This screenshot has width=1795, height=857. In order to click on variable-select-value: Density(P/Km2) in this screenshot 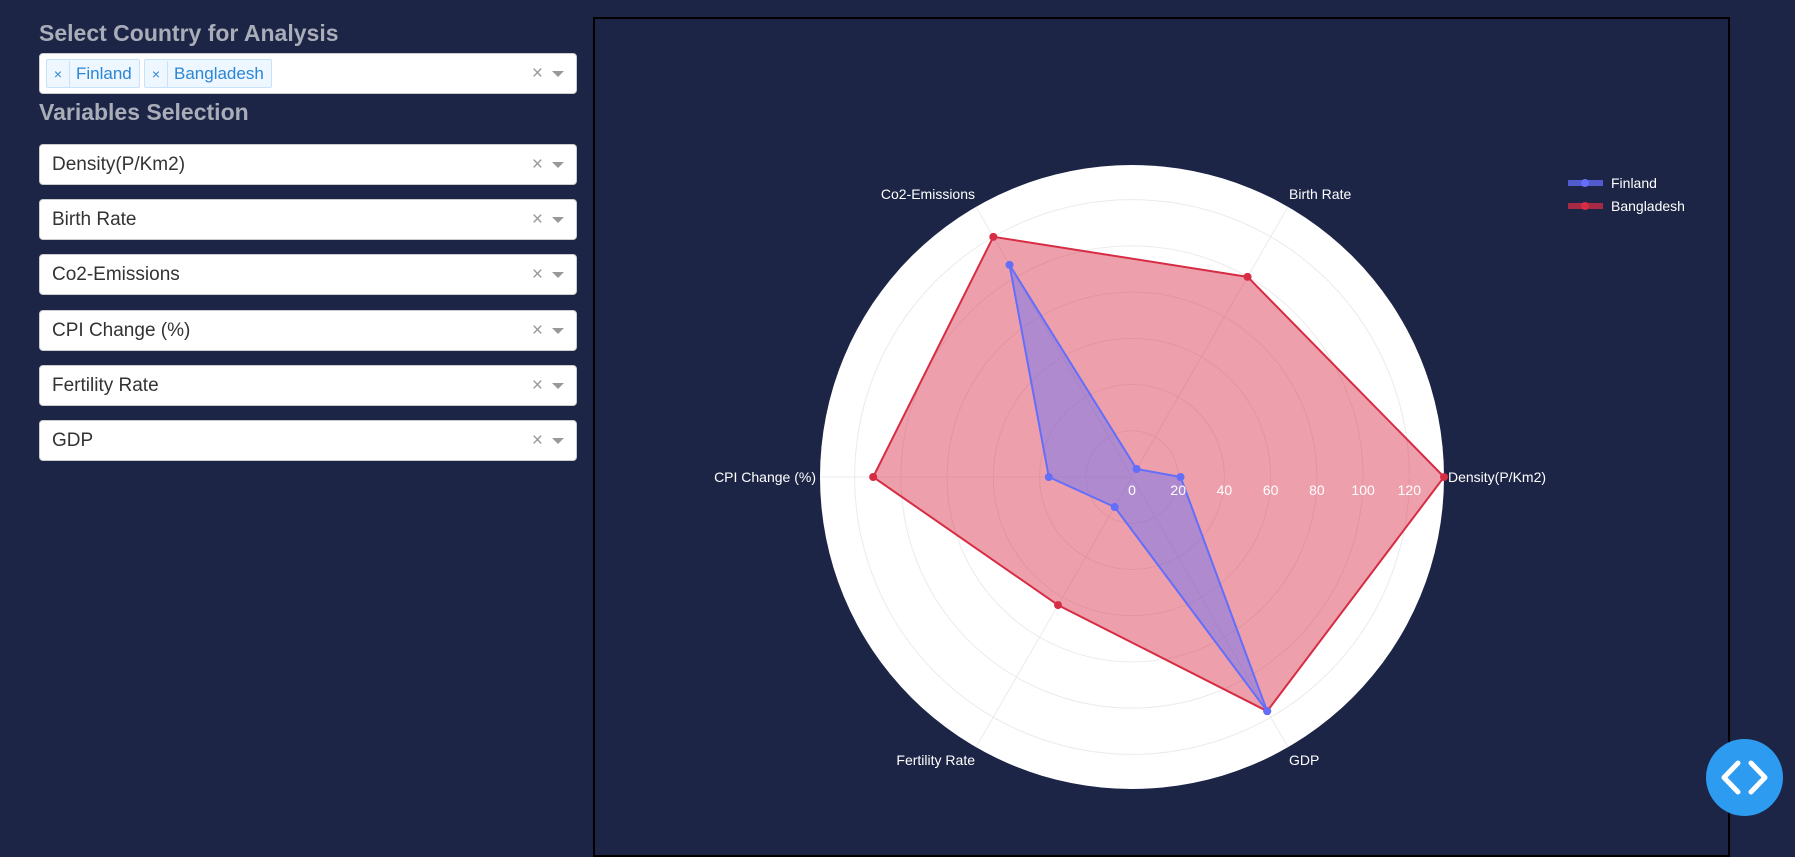, I will do `click(119, 164)`.